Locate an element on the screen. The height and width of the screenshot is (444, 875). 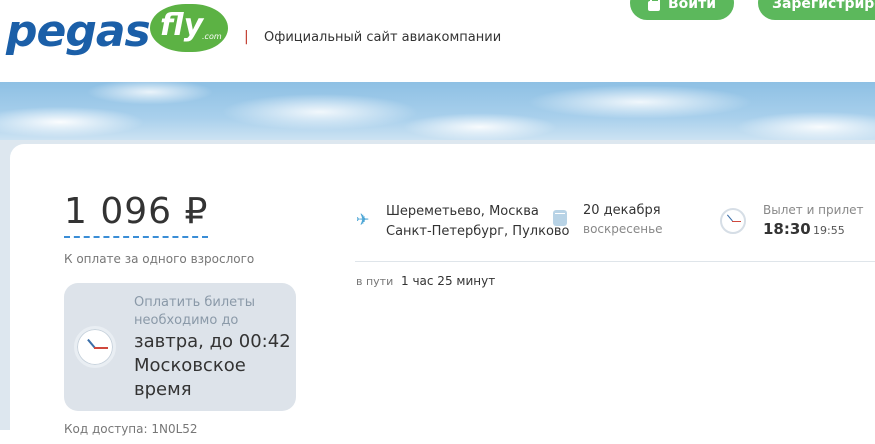
times-label: Вылет и прилет is located at coordinates (813, 210).